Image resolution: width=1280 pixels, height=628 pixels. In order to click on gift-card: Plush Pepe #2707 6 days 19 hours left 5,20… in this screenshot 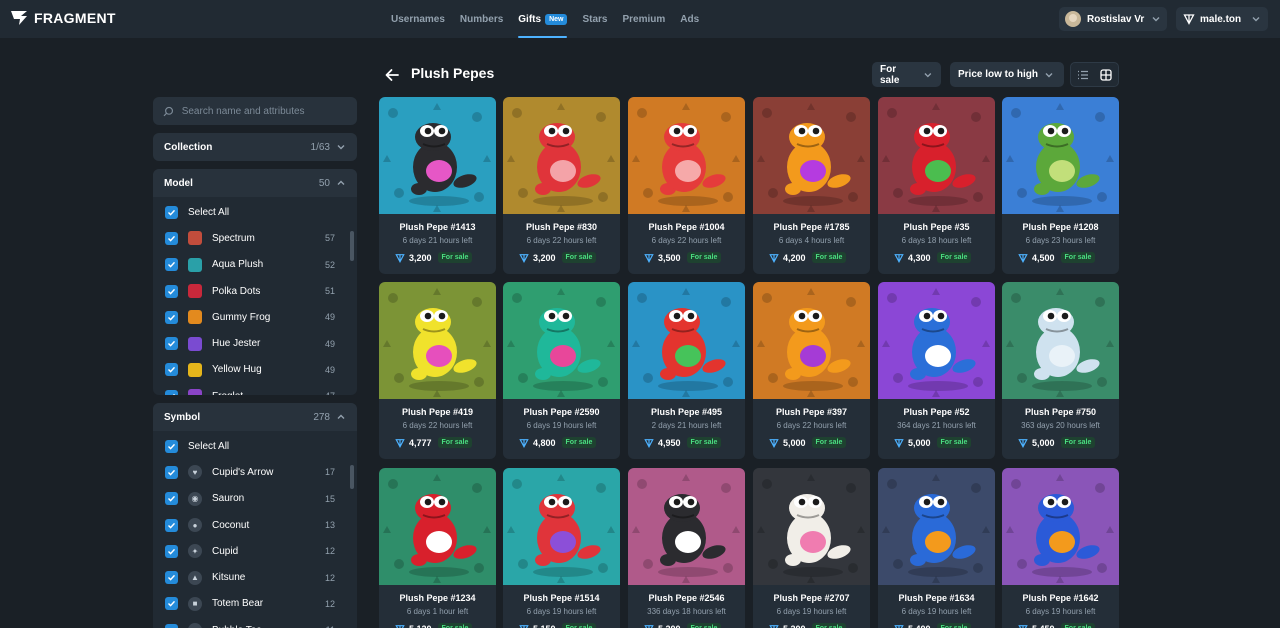, I will do `click(811, 548)`.